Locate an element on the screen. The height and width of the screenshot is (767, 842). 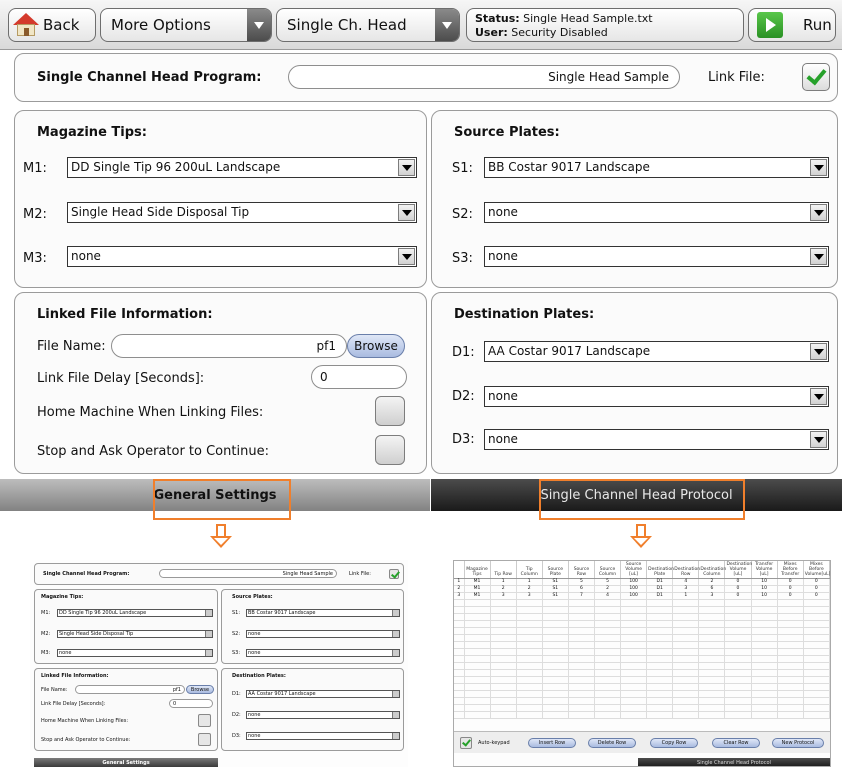
new-protocol-button: New Protocol is located at coordinates (798, 743).